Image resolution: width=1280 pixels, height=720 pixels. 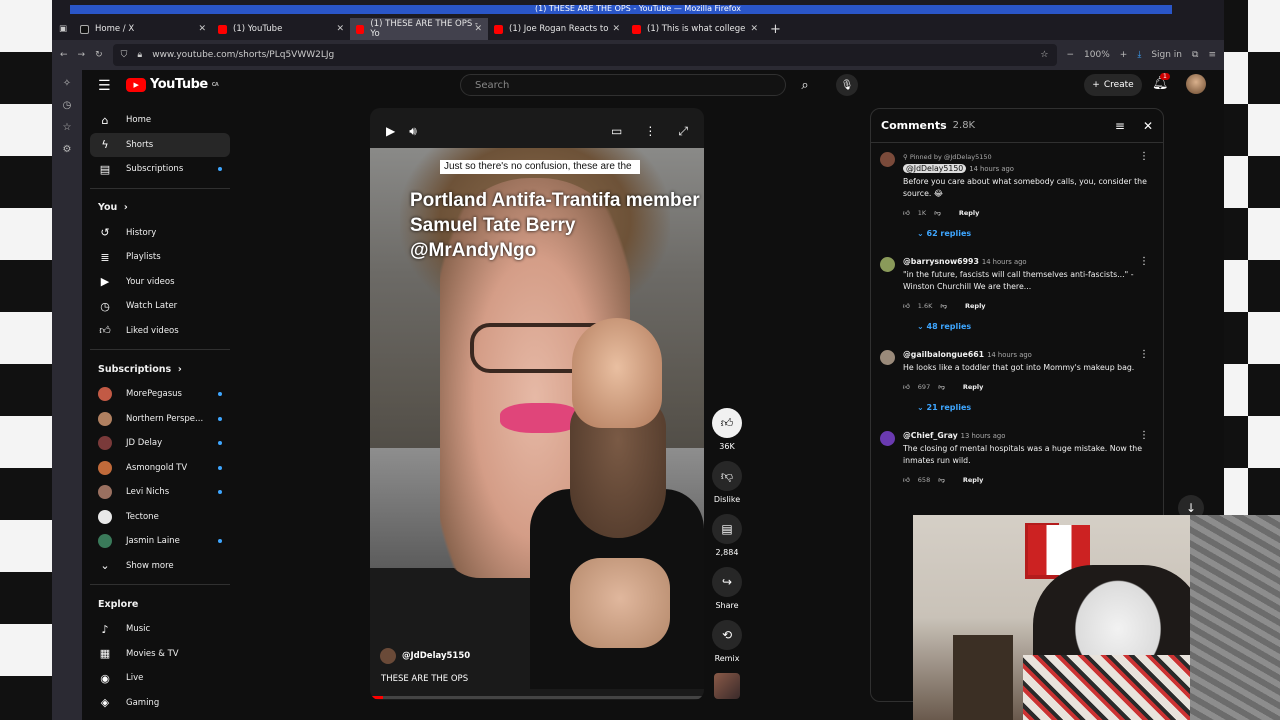 What do you see at coordinates (1166, 55) in the screenshot?
I see `sign-in-button: Sign in` at bounding box center [1166, 55].